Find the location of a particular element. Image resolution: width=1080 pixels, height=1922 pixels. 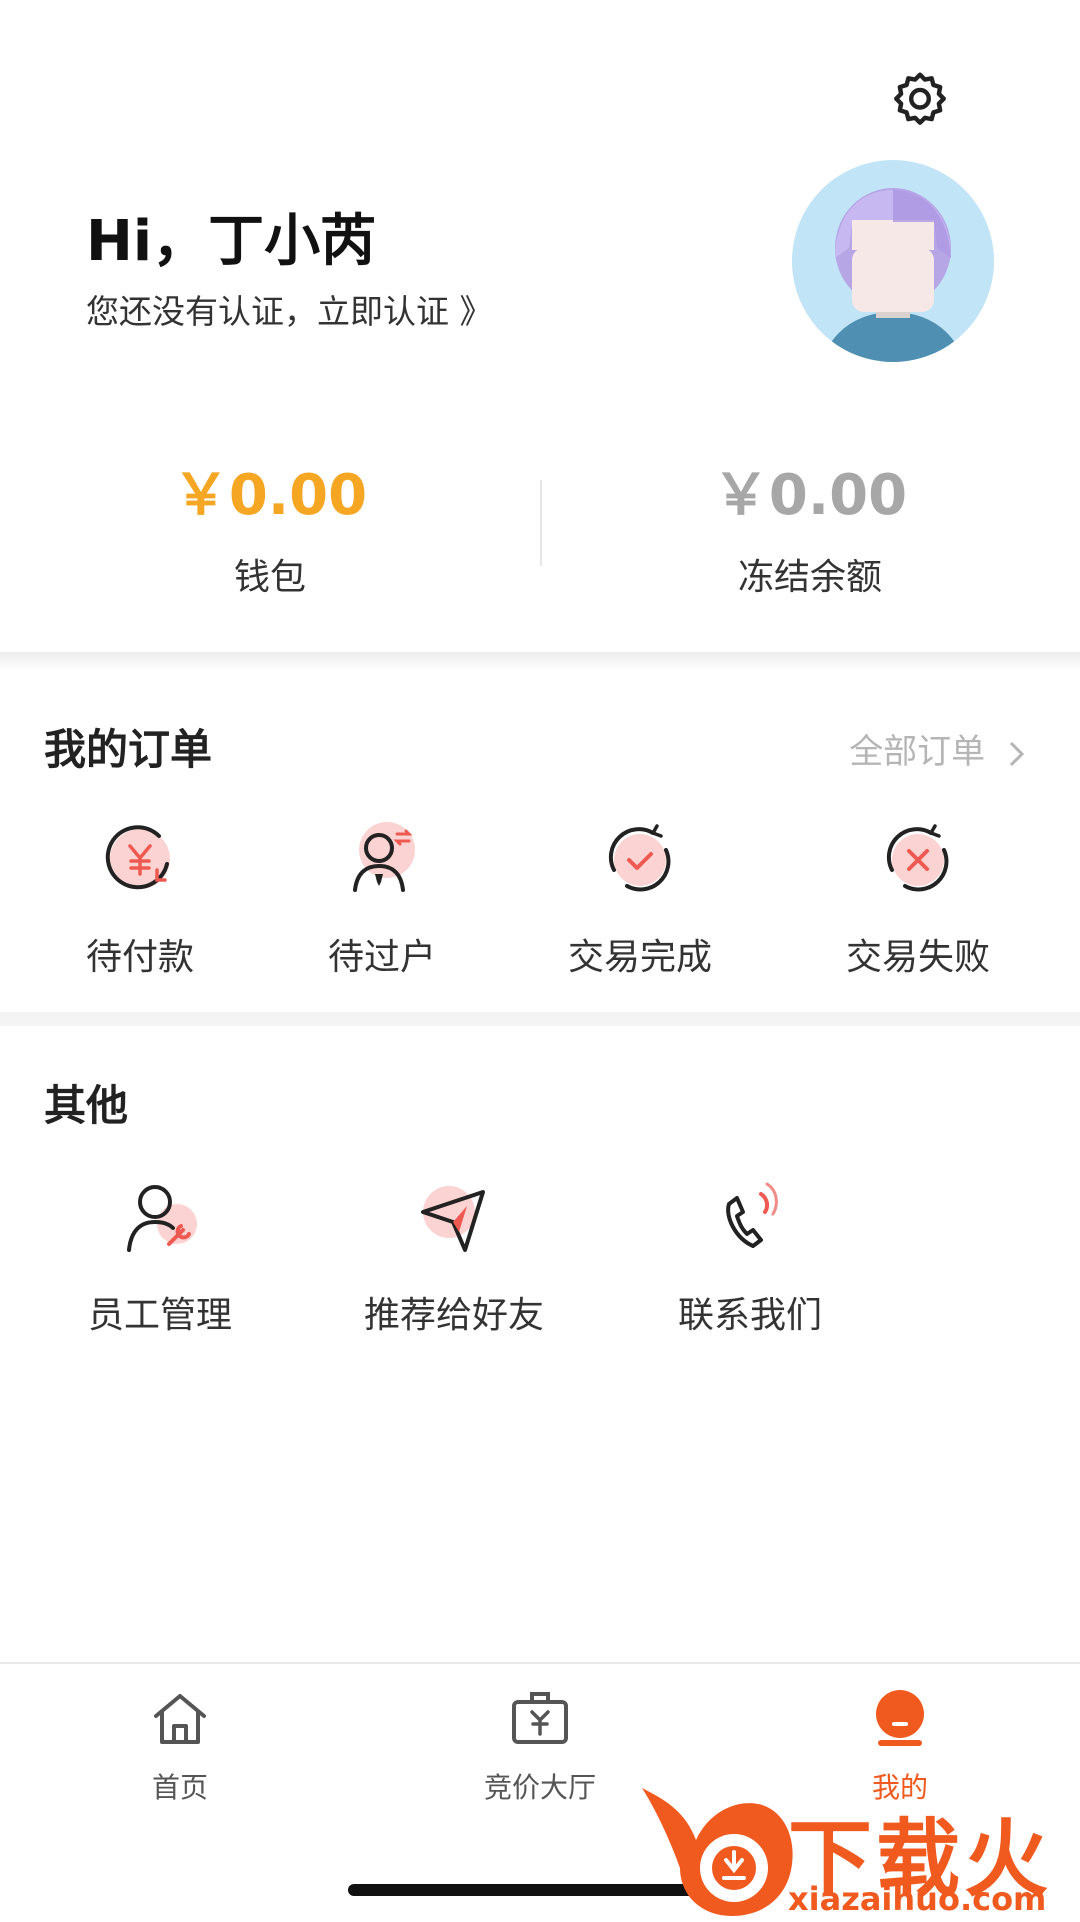

tab-label: 首页 is located at coordinates (179, 1787).